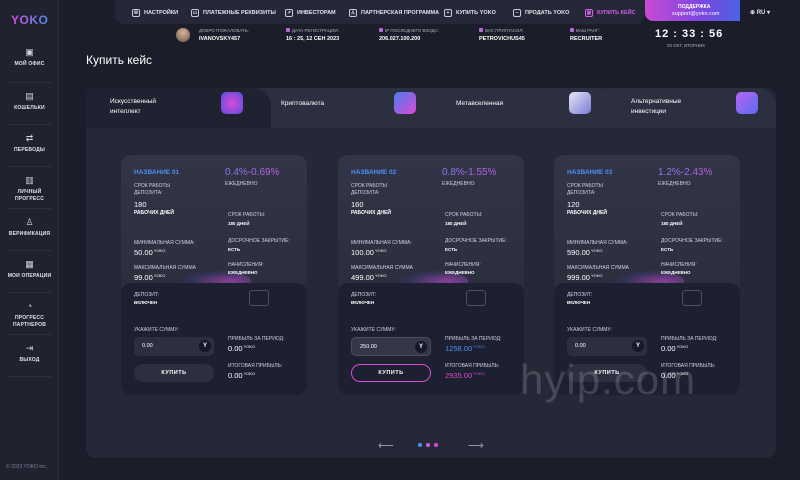  I want to click on rank-icon, so click(572, 30).